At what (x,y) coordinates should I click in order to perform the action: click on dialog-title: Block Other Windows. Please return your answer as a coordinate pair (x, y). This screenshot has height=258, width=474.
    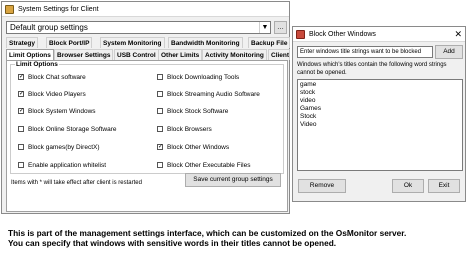
    Looking at the image, I should click on (342, 34).